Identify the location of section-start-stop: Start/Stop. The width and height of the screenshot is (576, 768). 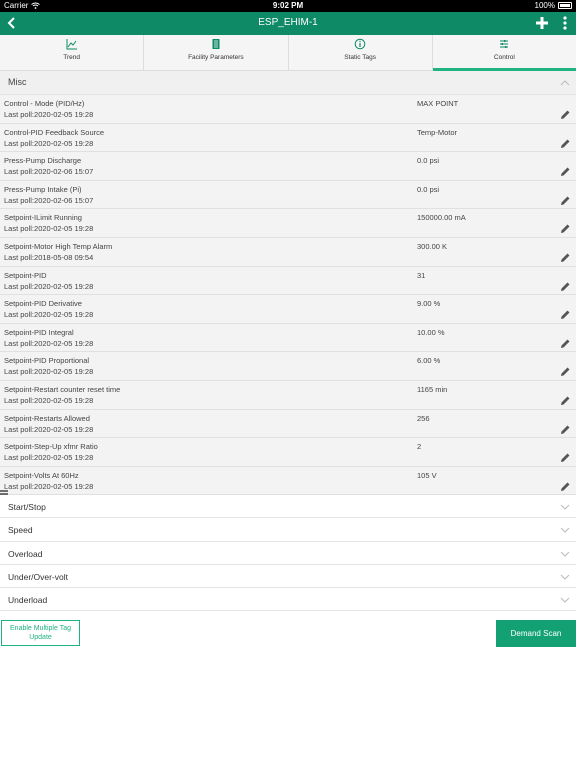
(288, 507).